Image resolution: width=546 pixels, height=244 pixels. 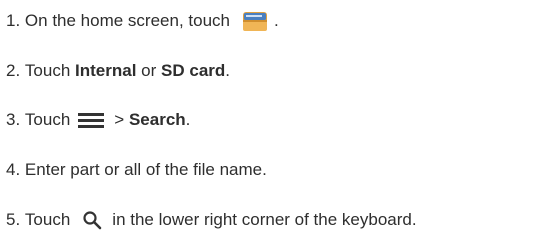 I want to click on step-2-or: or, so click(x=149, y=70).